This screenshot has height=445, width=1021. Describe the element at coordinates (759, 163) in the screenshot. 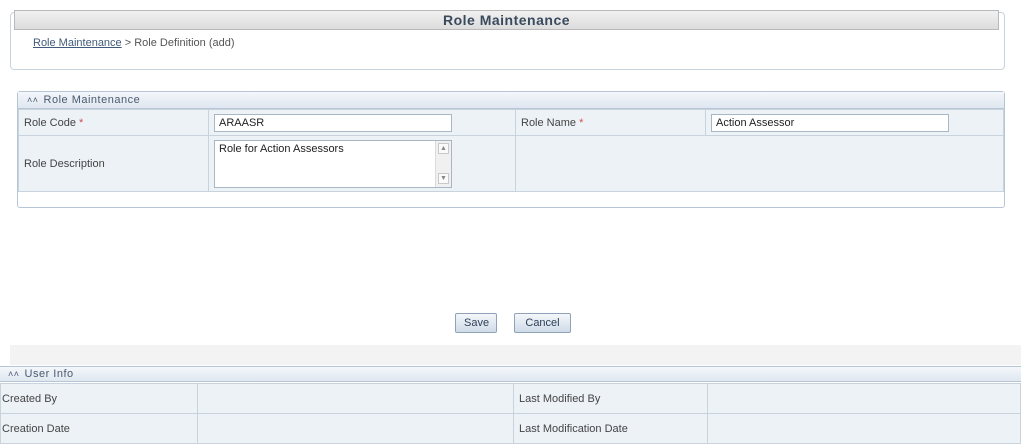

I see `empty-cell` at that location.